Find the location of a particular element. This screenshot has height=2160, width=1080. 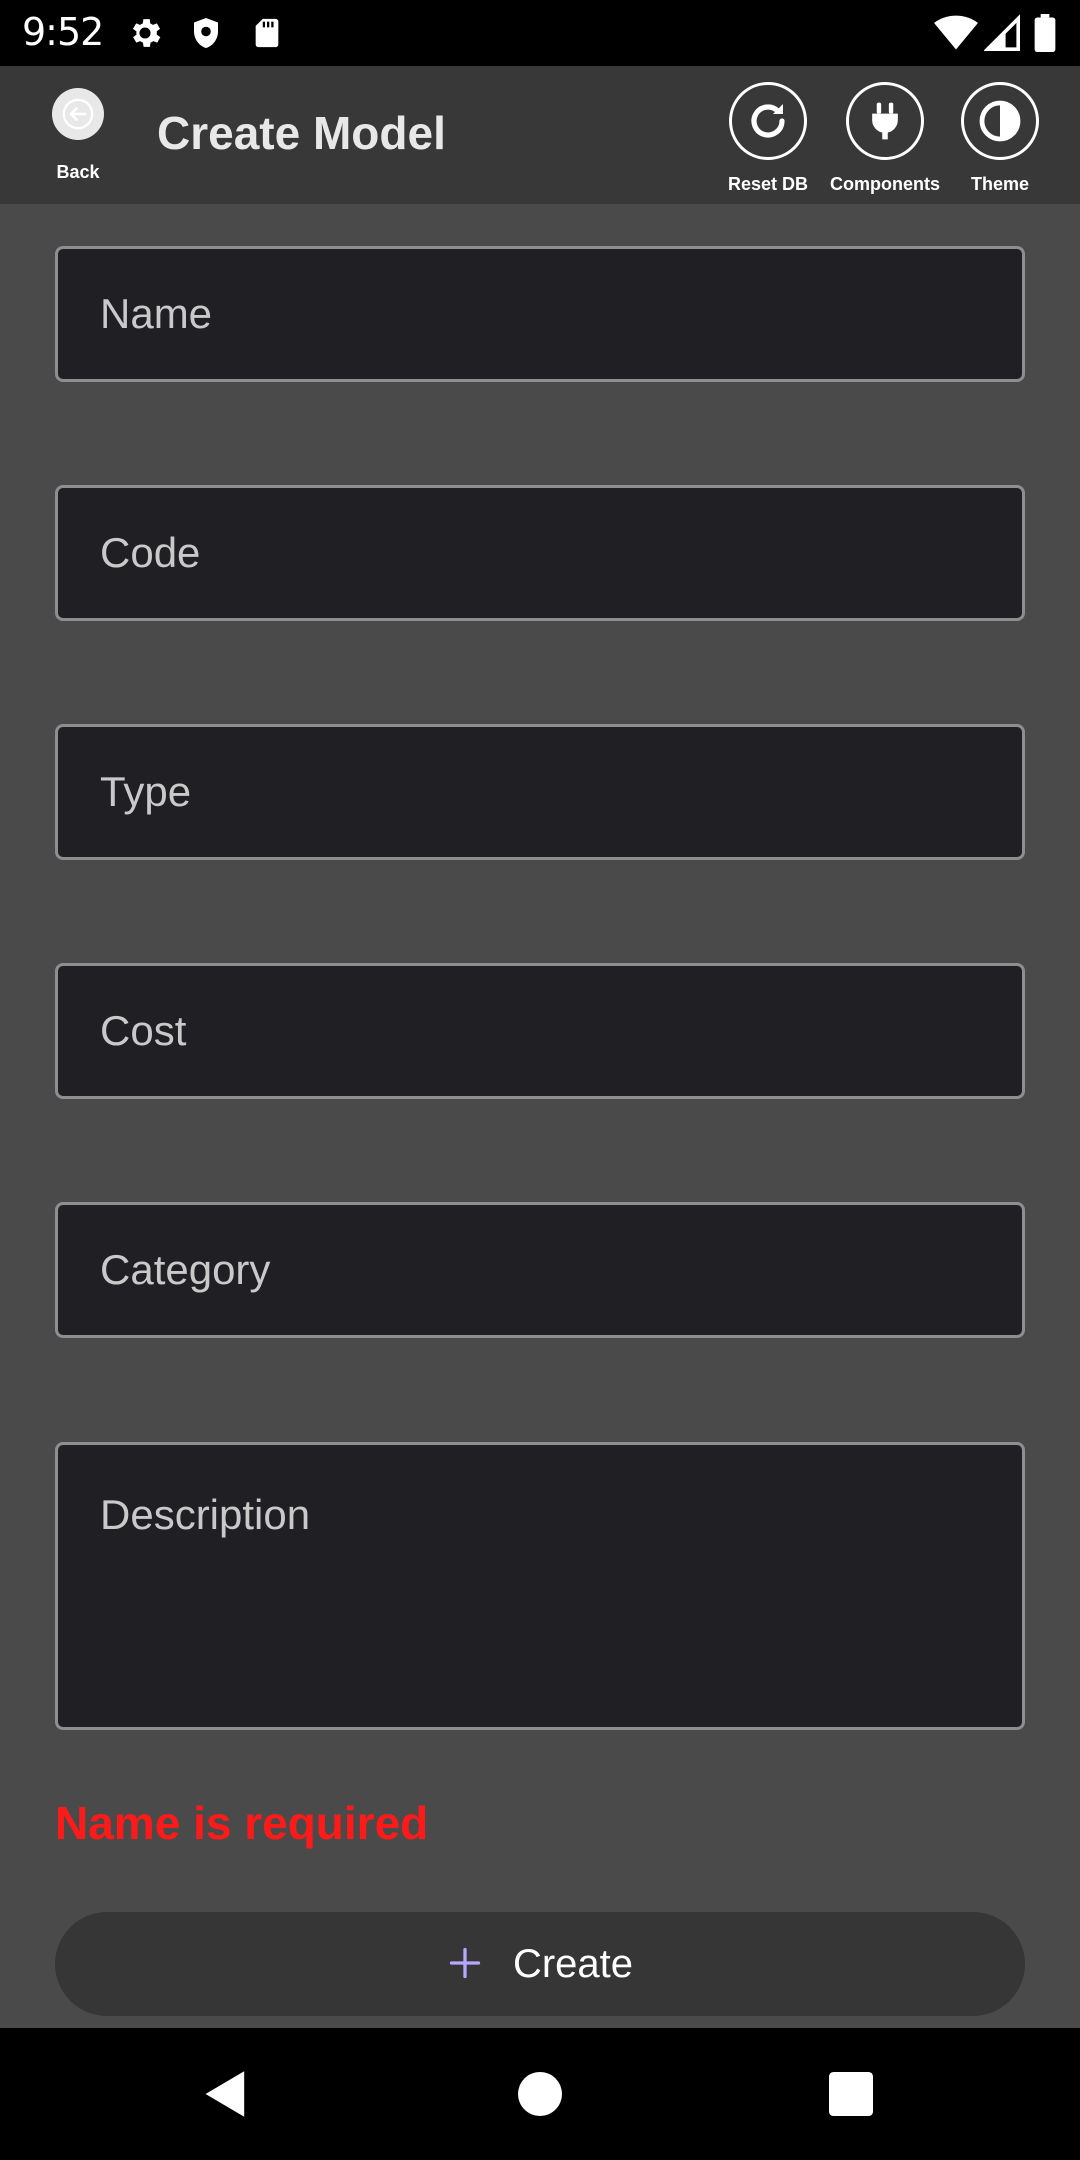

plus-icon is located at coordinates (465, 1964).